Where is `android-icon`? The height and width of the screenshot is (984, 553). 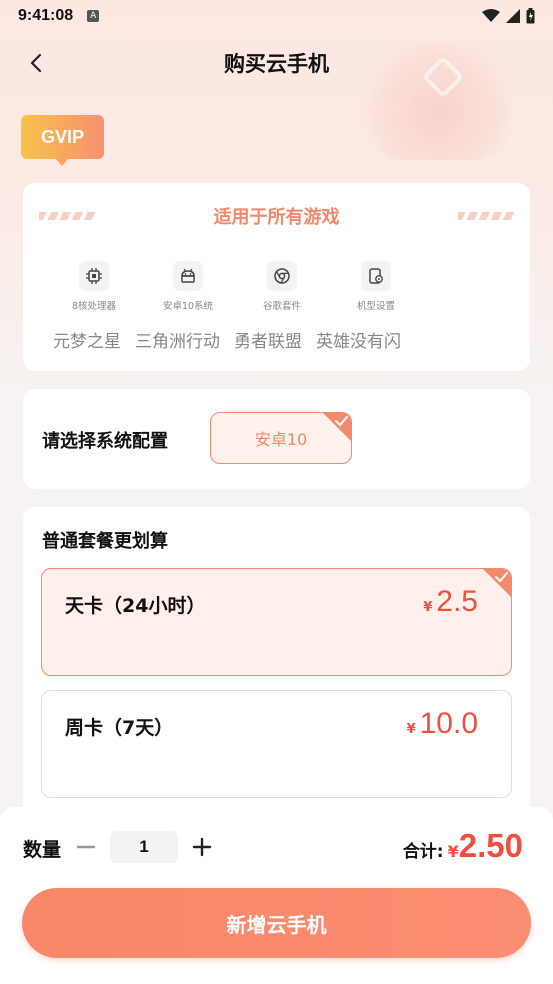
android-icon is located at coordinates (188, 276).